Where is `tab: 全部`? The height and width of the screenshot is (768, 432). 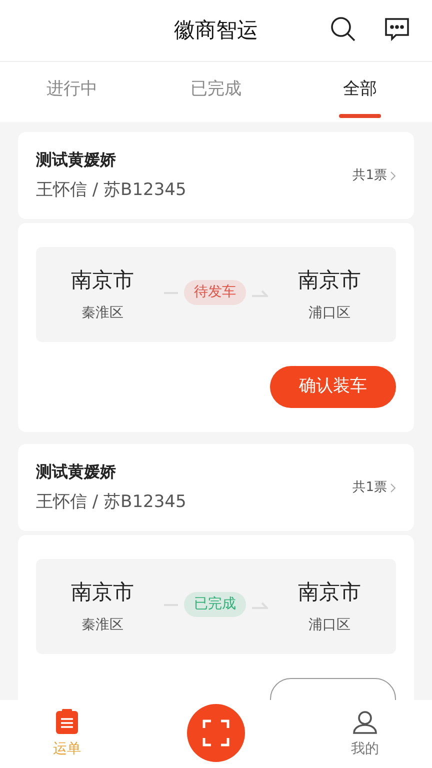 tab: 全部 is located at coordinates (360, 92).